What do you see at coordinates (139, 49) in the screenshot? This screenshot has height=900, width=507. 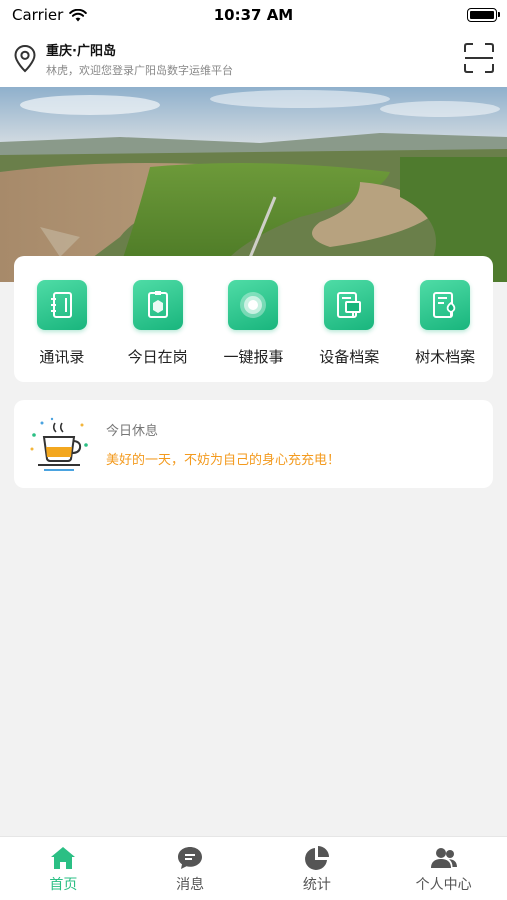 I see `location-title: 重庆·广阳岛` at bounding box center [139, 49].